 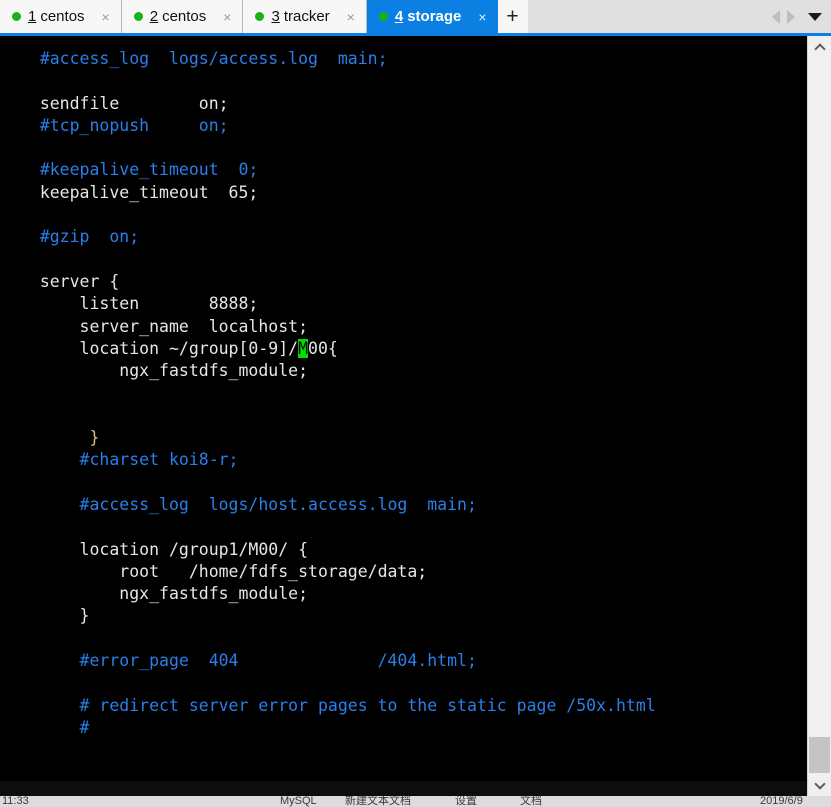 I want to click on code-span: #, so click(x=64, y=727).